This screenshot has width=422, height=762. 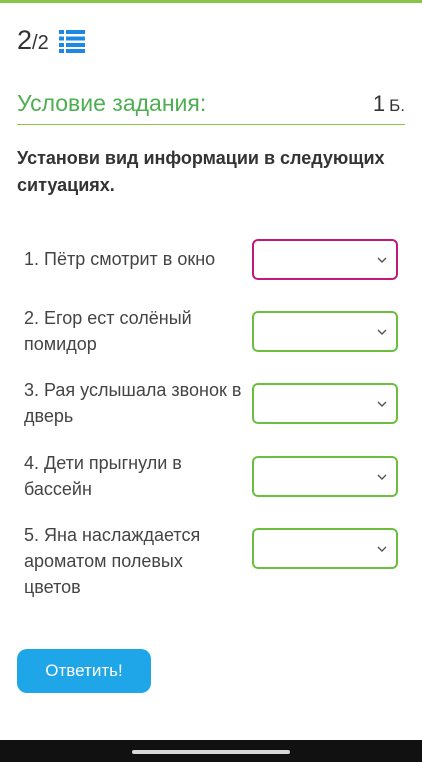 What do you see at coordinates (112, 103) in the screenshot?
I see `section-title: Условие задания:` at bounding box center [112, 103].